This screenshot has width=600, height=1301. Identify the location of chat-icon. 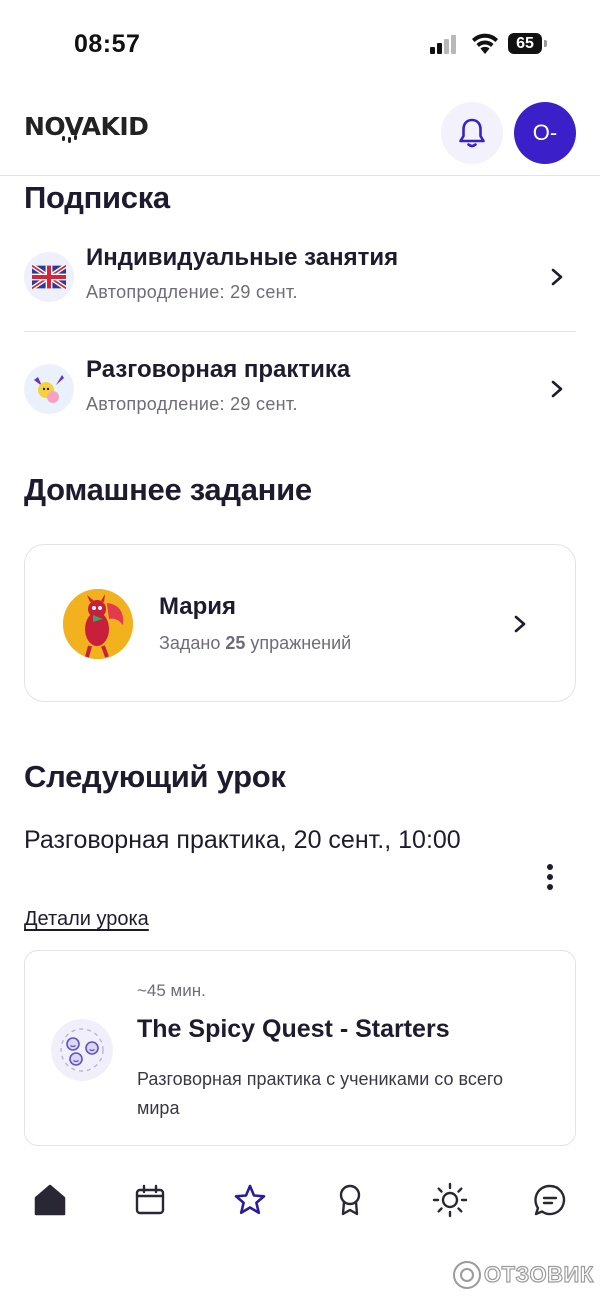
(550, 1200).